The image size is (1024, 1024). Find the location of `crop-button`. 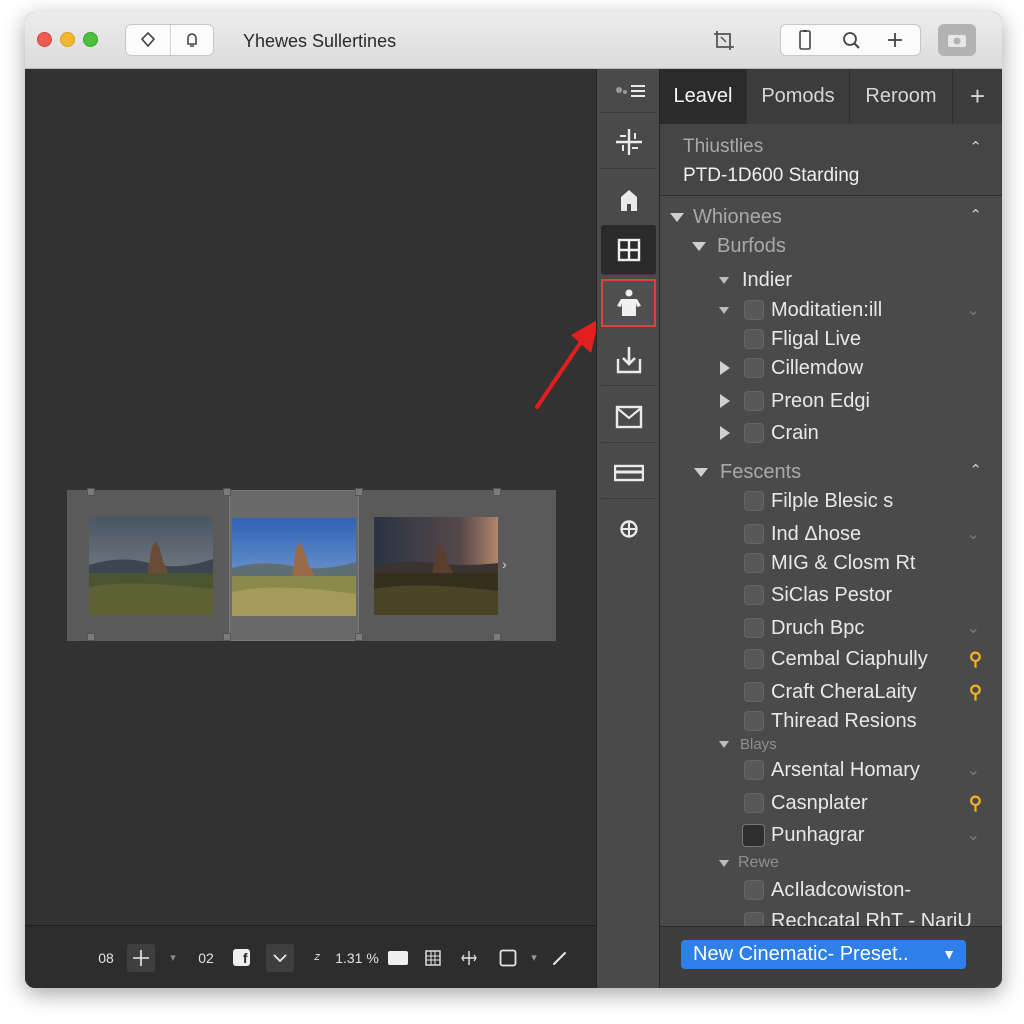

crop-button is located at coordinates (725, 41).